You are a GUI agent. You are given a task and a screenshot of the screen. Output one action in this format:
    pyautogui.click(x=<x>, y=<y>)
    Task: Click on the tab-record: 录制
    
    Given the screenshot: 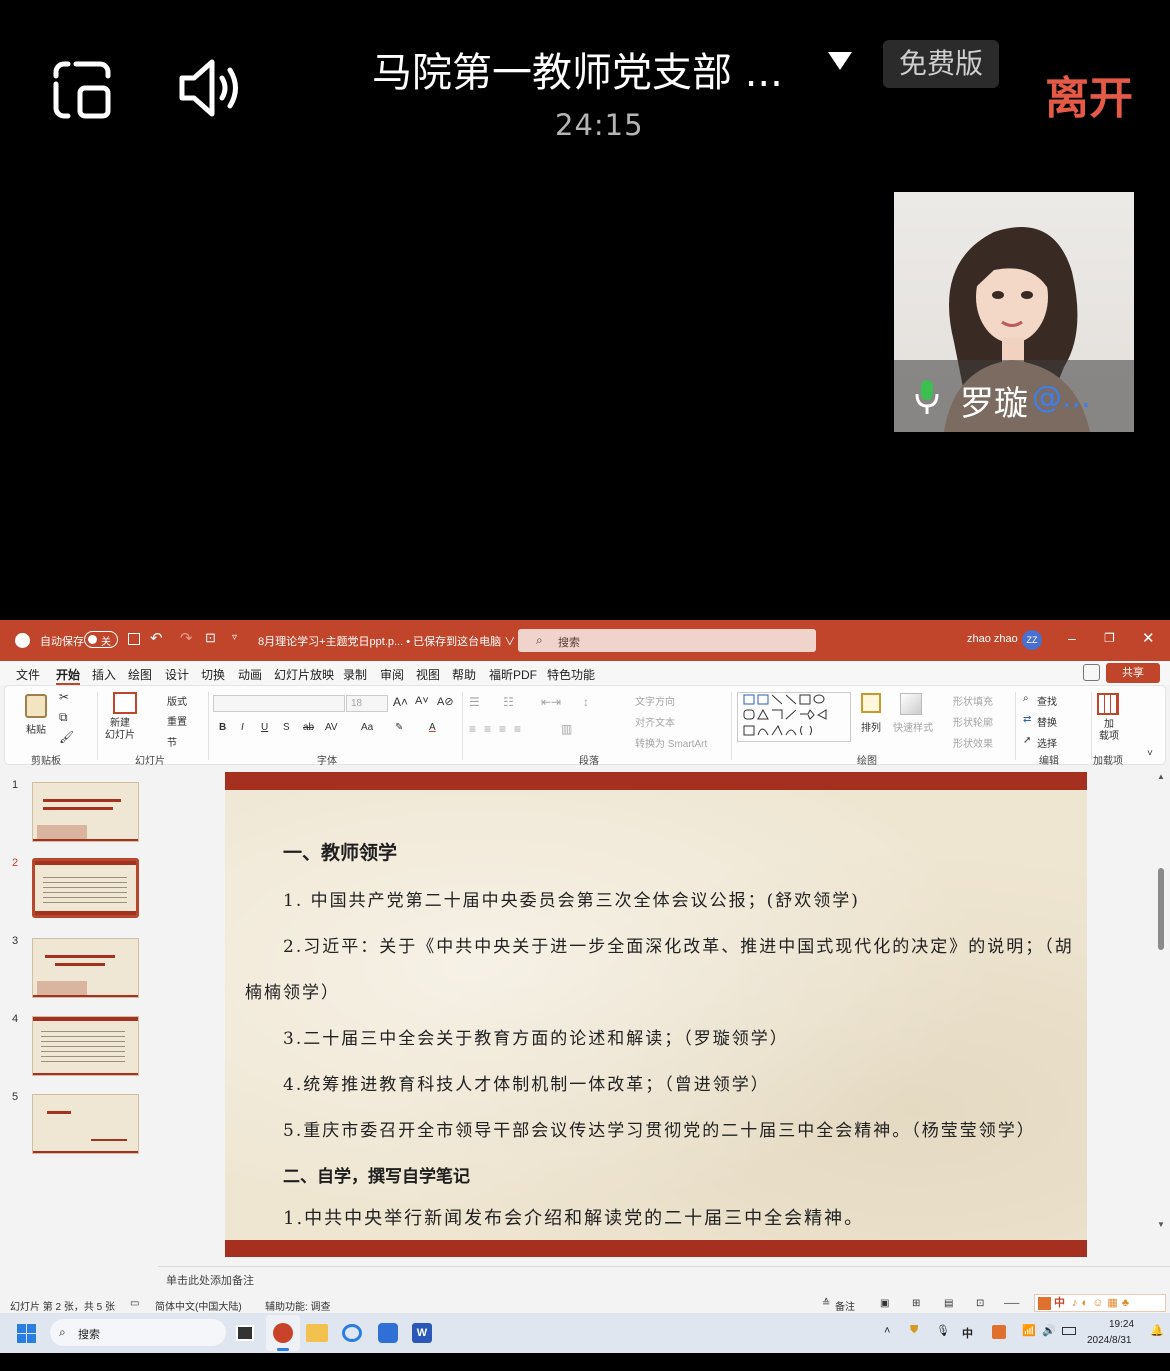 What is the action you would take?
    pyautogui.click(x=355, y=674)
    